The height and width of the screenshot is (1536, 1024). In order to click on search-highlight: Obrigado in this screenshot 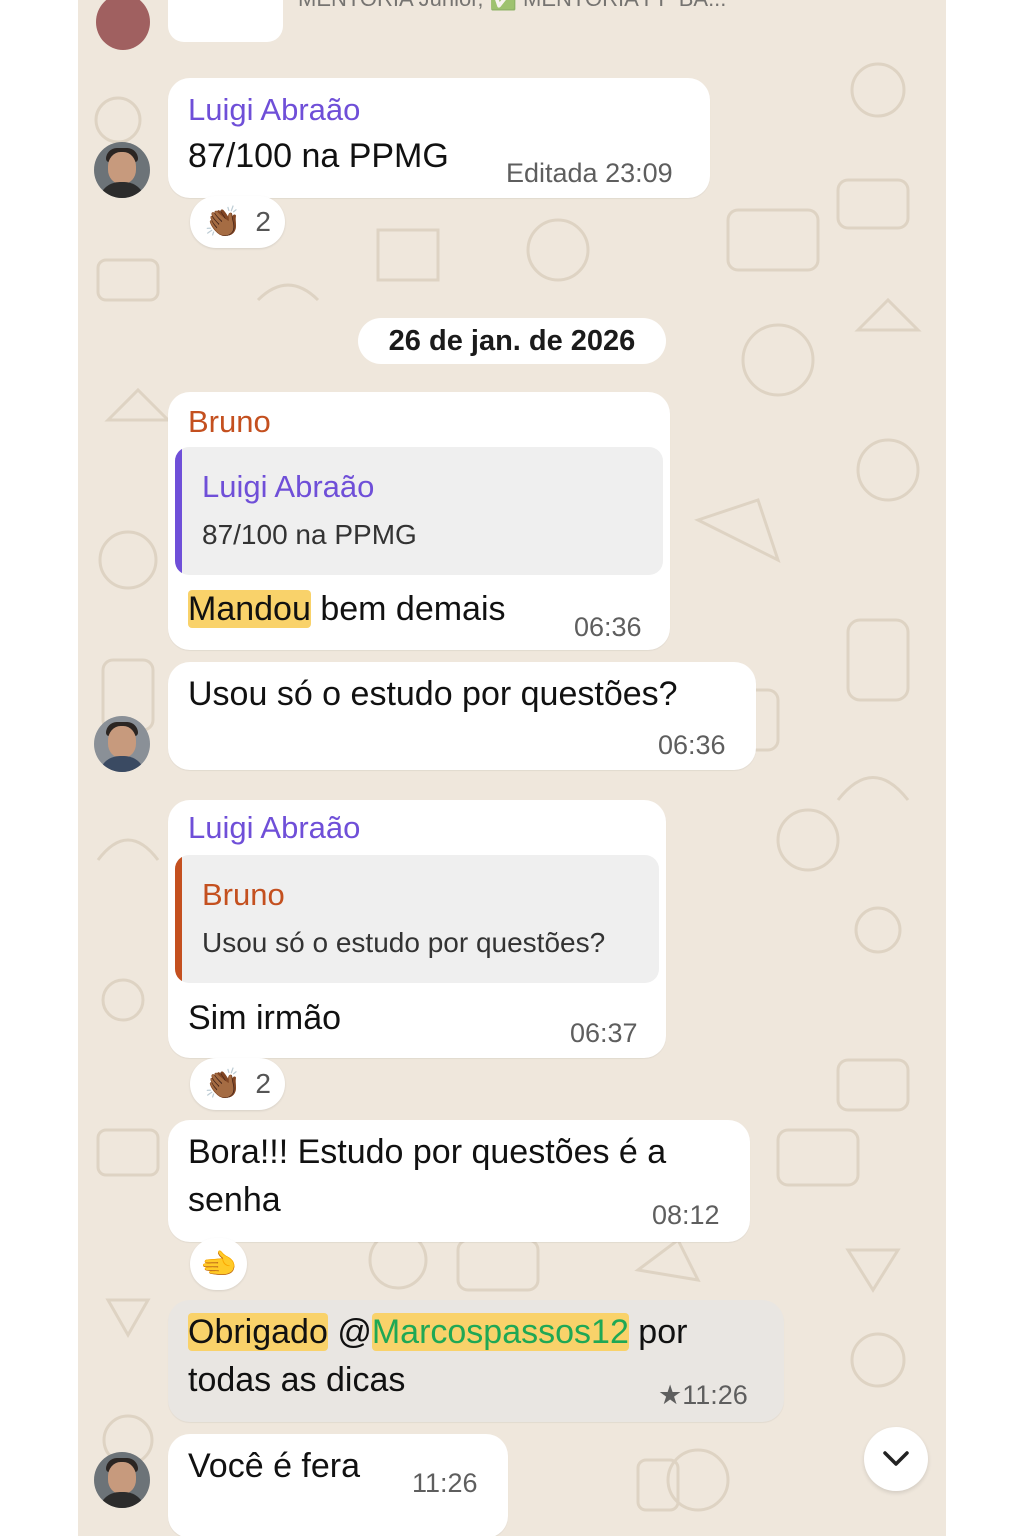, I will do `click(258, 1332)`.